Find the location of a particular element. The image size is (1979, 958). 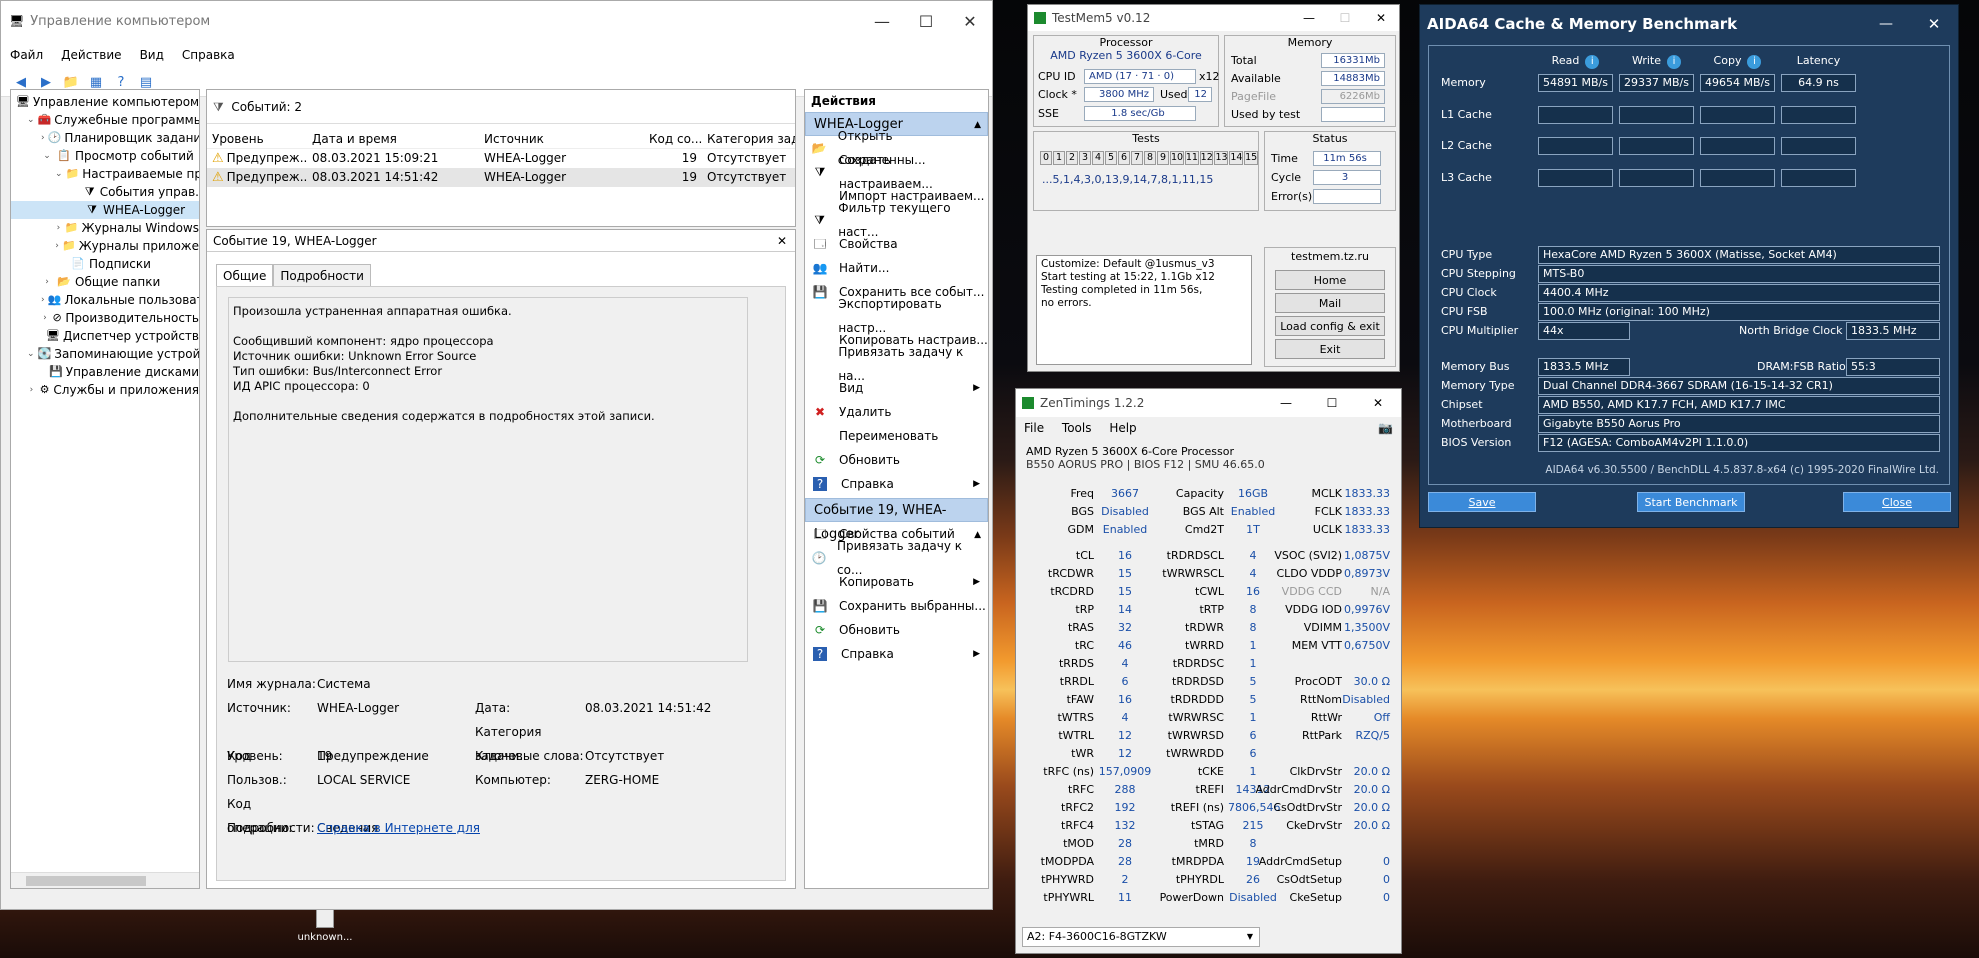

action-item: Копировать ▶ is located at coordinates (896, 582).